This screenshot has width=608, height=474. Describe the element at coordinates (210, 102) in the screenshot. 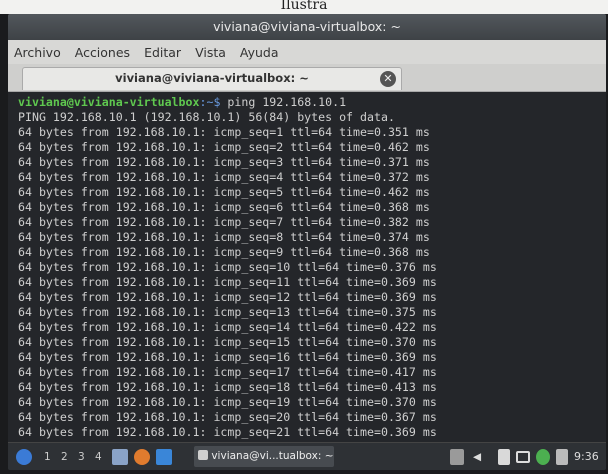

I see `prompt-path: :~$` at that location.